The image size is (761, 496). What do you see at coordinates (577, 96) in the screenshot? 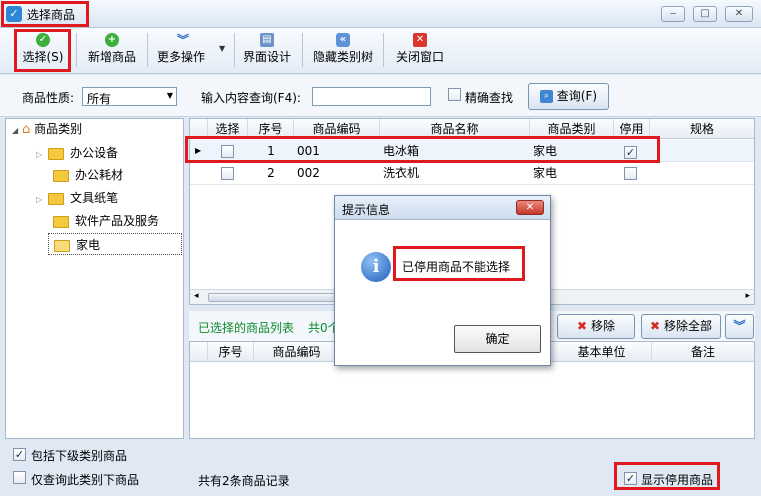
I see `query-button-label: 查询(F)` at bounding box center [577, 96].